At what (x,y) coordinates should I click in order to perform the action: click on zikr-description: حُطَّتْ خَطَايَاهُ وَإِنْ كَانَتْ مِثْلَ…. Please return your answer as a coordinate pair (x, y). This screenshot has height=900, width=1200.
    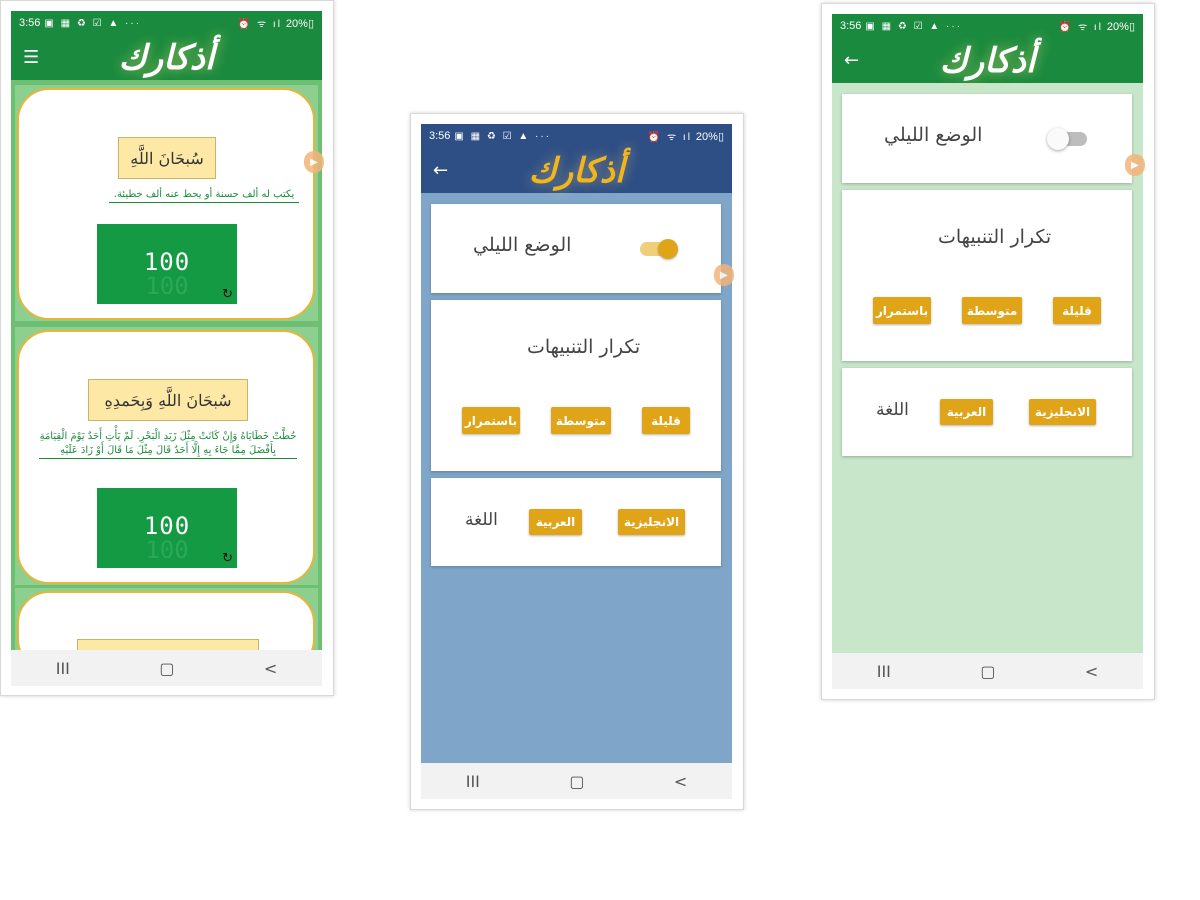
    Looking at the image, I should click on (168, 444).